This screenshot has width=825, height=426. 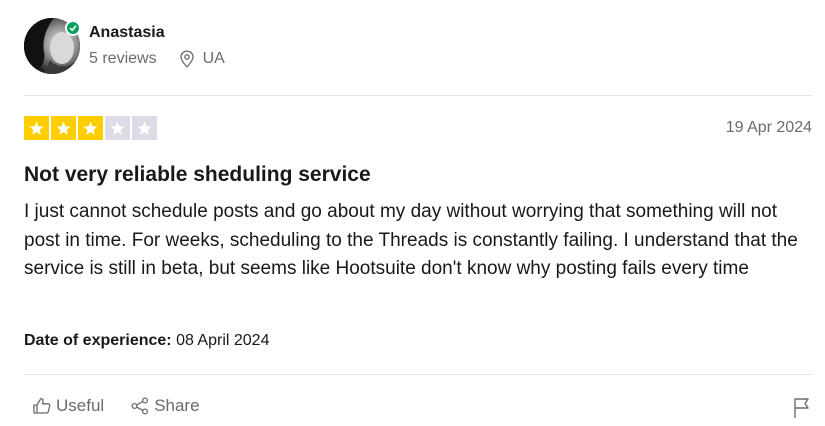 I want to click on flag-icon, so click(x=802, y=408).